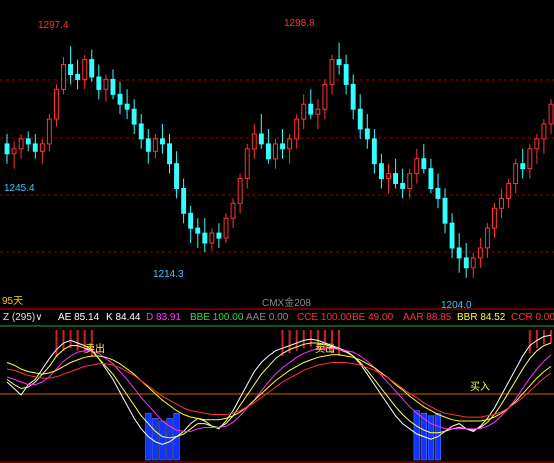 This screenshot has width=554, height=463. Describe the element at coordinates (217, 317) in the screenshot. I see `indicator-legend-item: BBE 100.00` at that location.